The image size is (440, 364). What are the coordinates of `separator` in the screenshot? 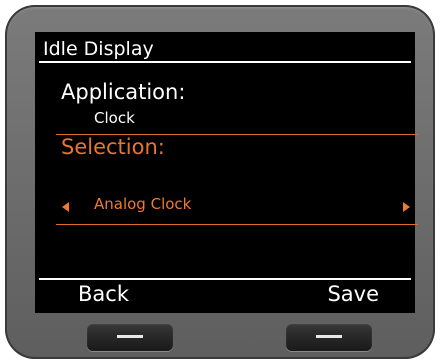 It's located at (237, 224).